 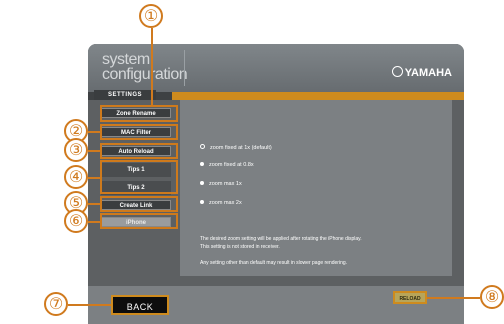 I want to click on callout-4: ④, so click(x=76, y=177).